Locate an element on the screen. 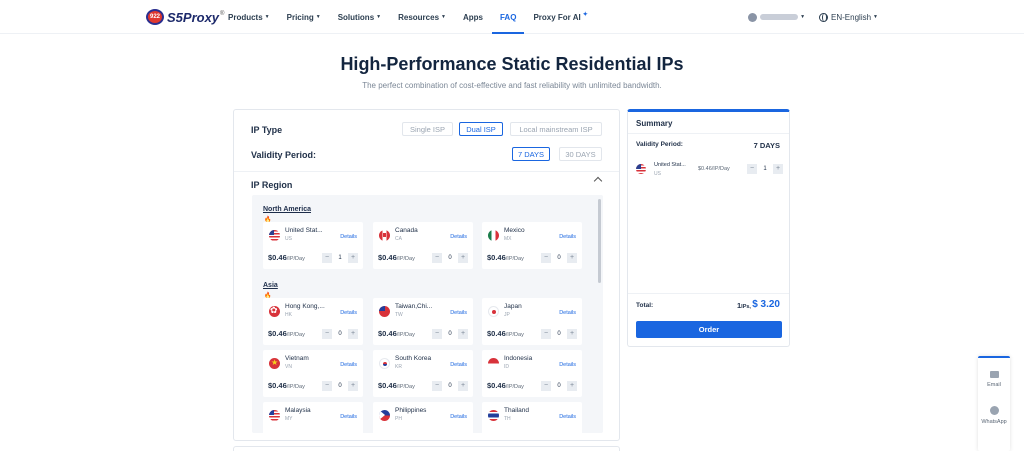 Image resolution: width=1024 pixels, height=451 pixels. language-selector: EN-English ▼ is located at coordinates (848, 17).